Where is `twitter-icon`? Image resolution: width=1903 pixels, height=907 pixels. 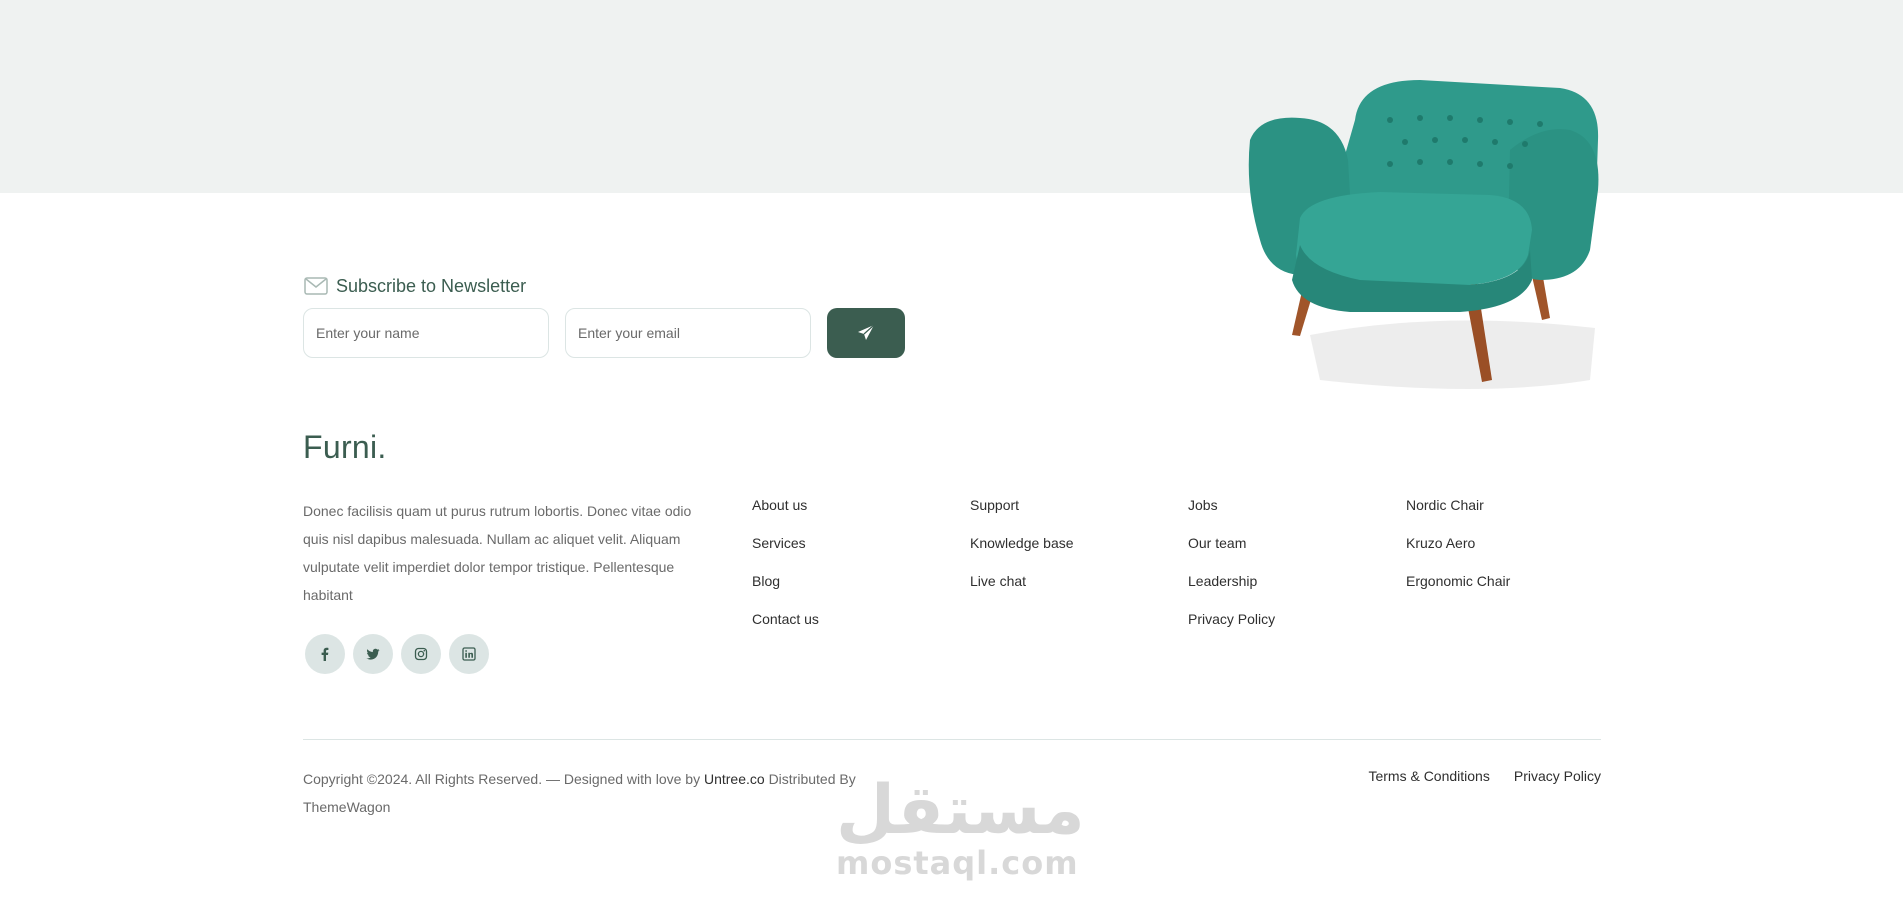
twitter-icon is located at coordinates (373, 654).